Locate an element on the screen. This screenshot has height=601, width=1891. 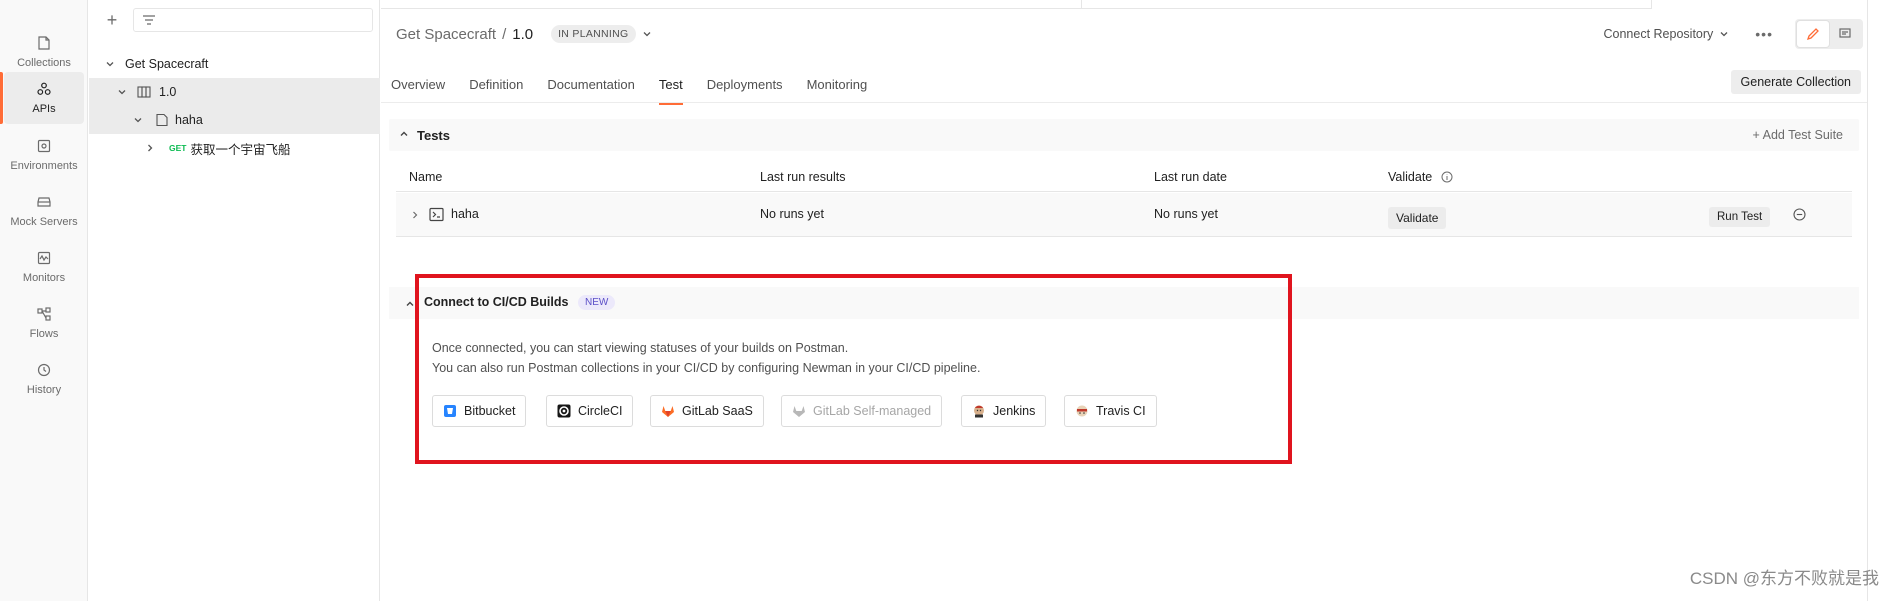
tree-version-label: 1.0 is located at coordinates (168, 92).